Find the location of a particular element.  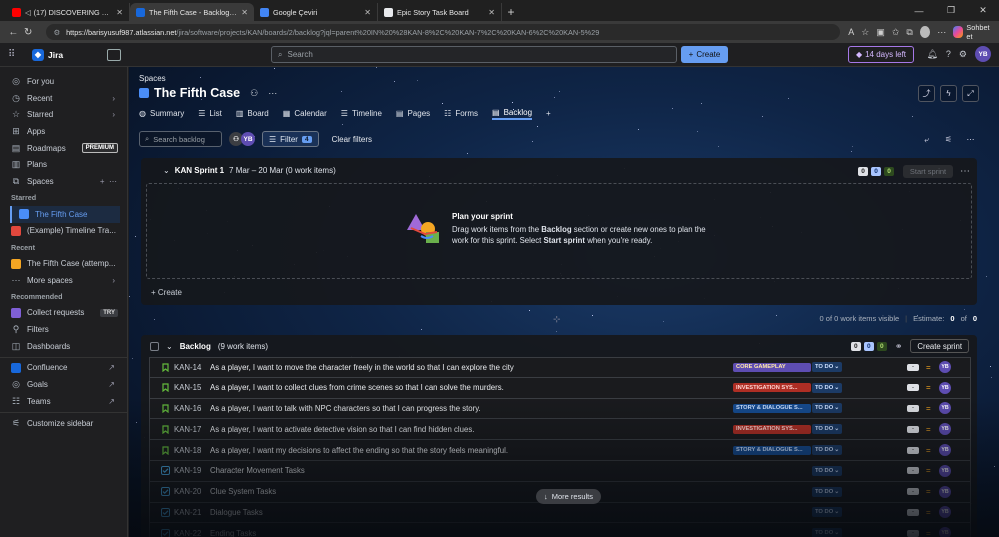

sidebar-item-filters: ⚲ Filters is located at coordinates (63, 329).